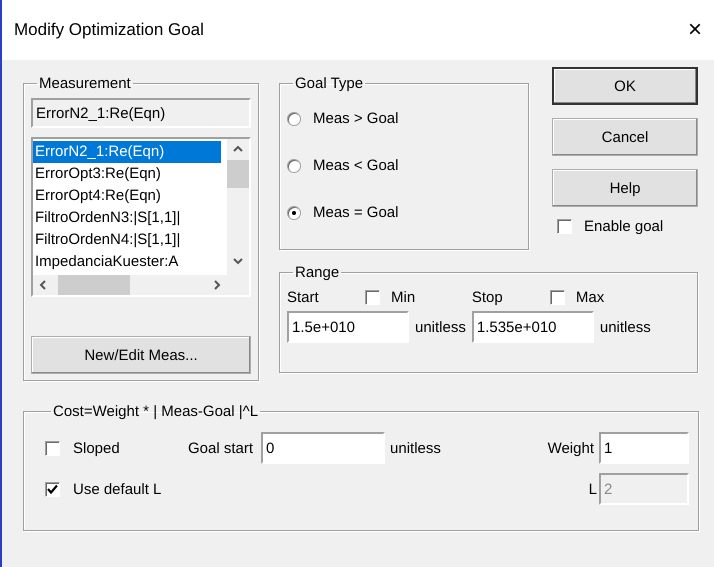 The height and width of the screenshot is (567, 714). What do you see at coordinates (355, 118) in the screenshot?
I see `radio-label: Meas > Goal` at bounding box center [355, 118].